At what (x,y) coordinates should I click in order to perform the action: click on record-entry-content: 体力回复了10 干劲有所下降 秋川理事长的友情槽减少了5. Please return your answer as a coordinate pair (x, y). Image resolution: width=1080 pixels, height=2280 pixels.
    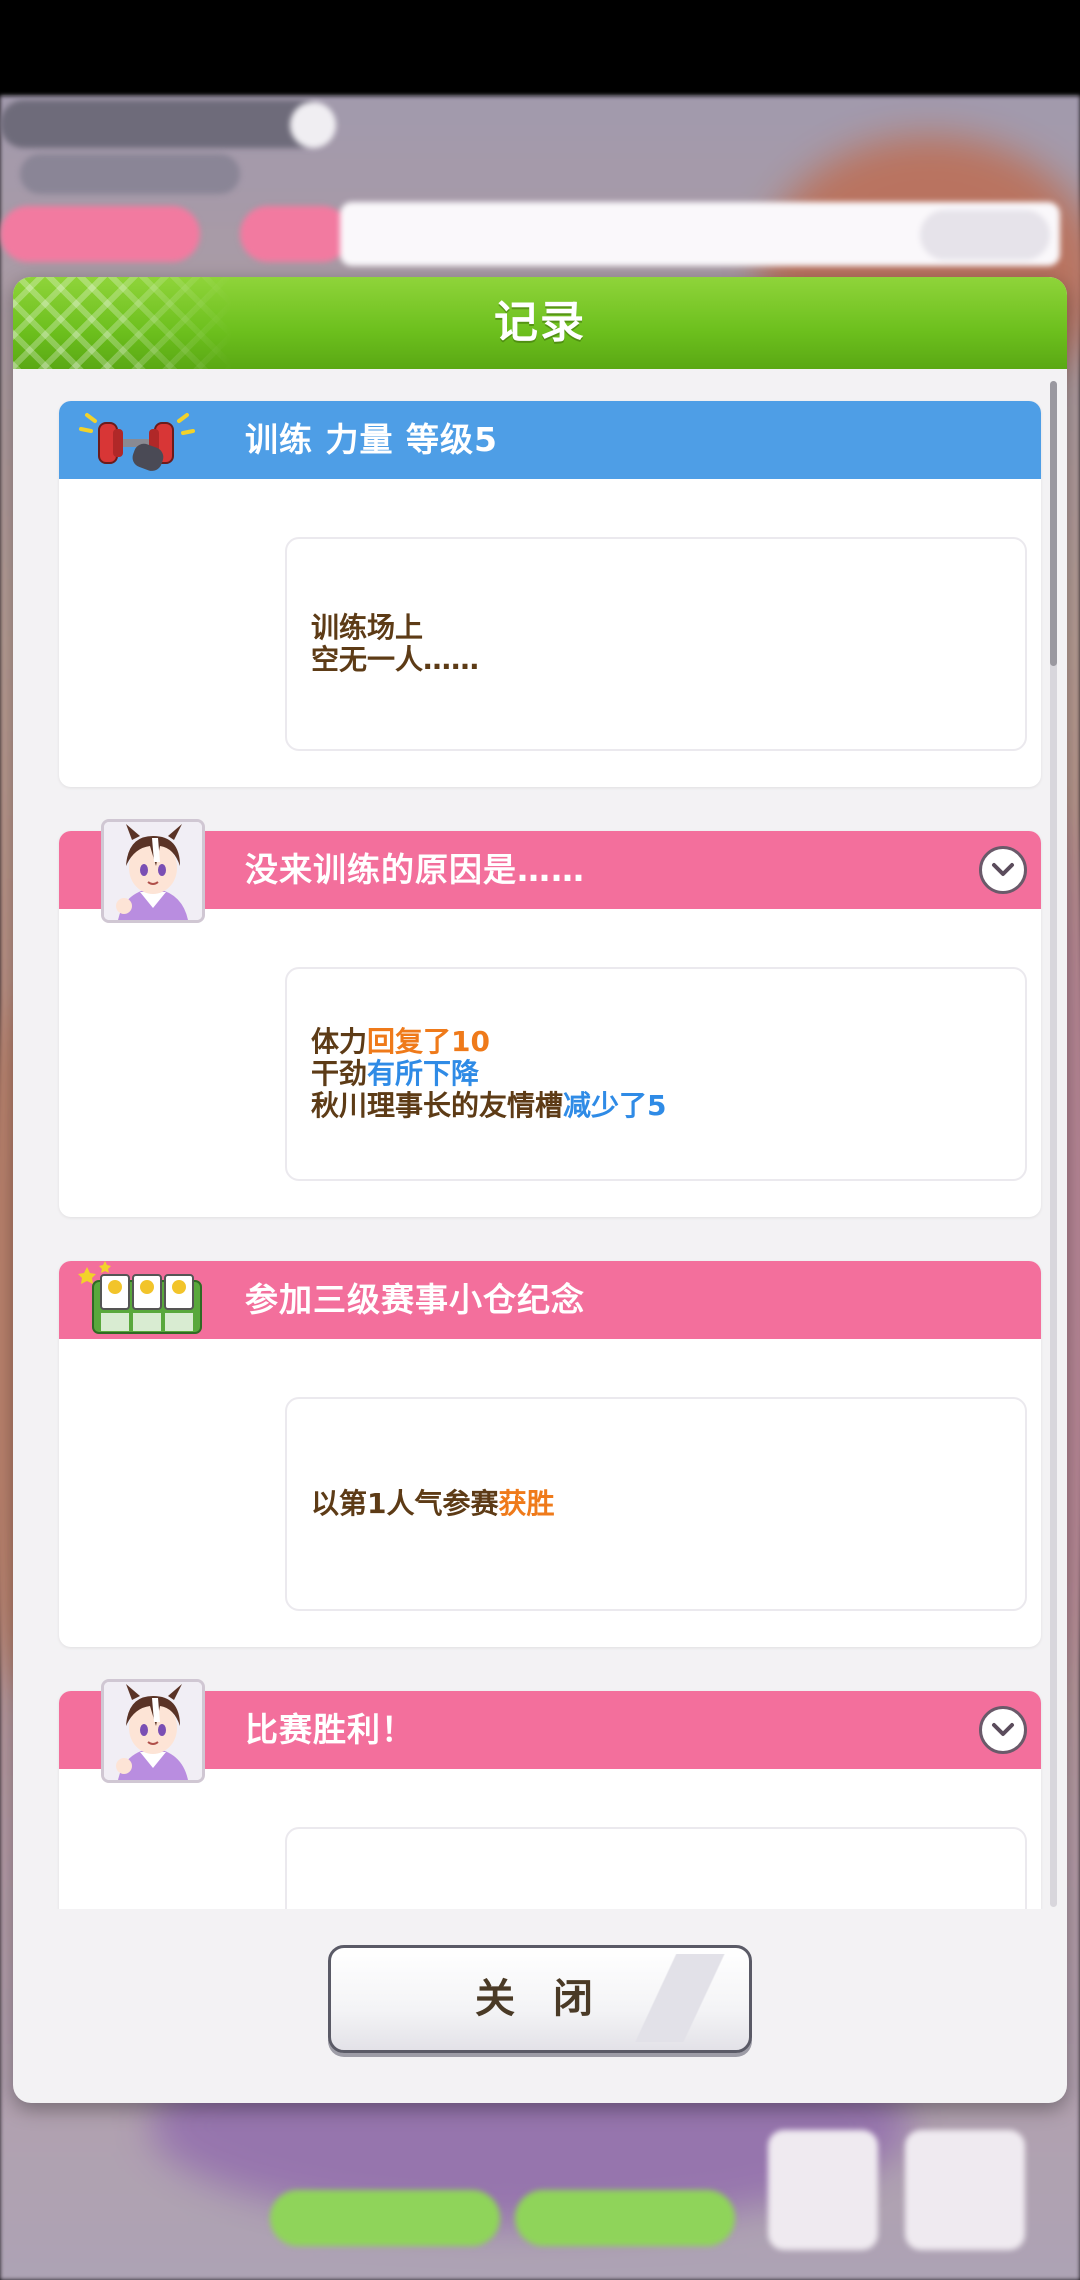
    Looking at the image, I should click on (656, 1074).